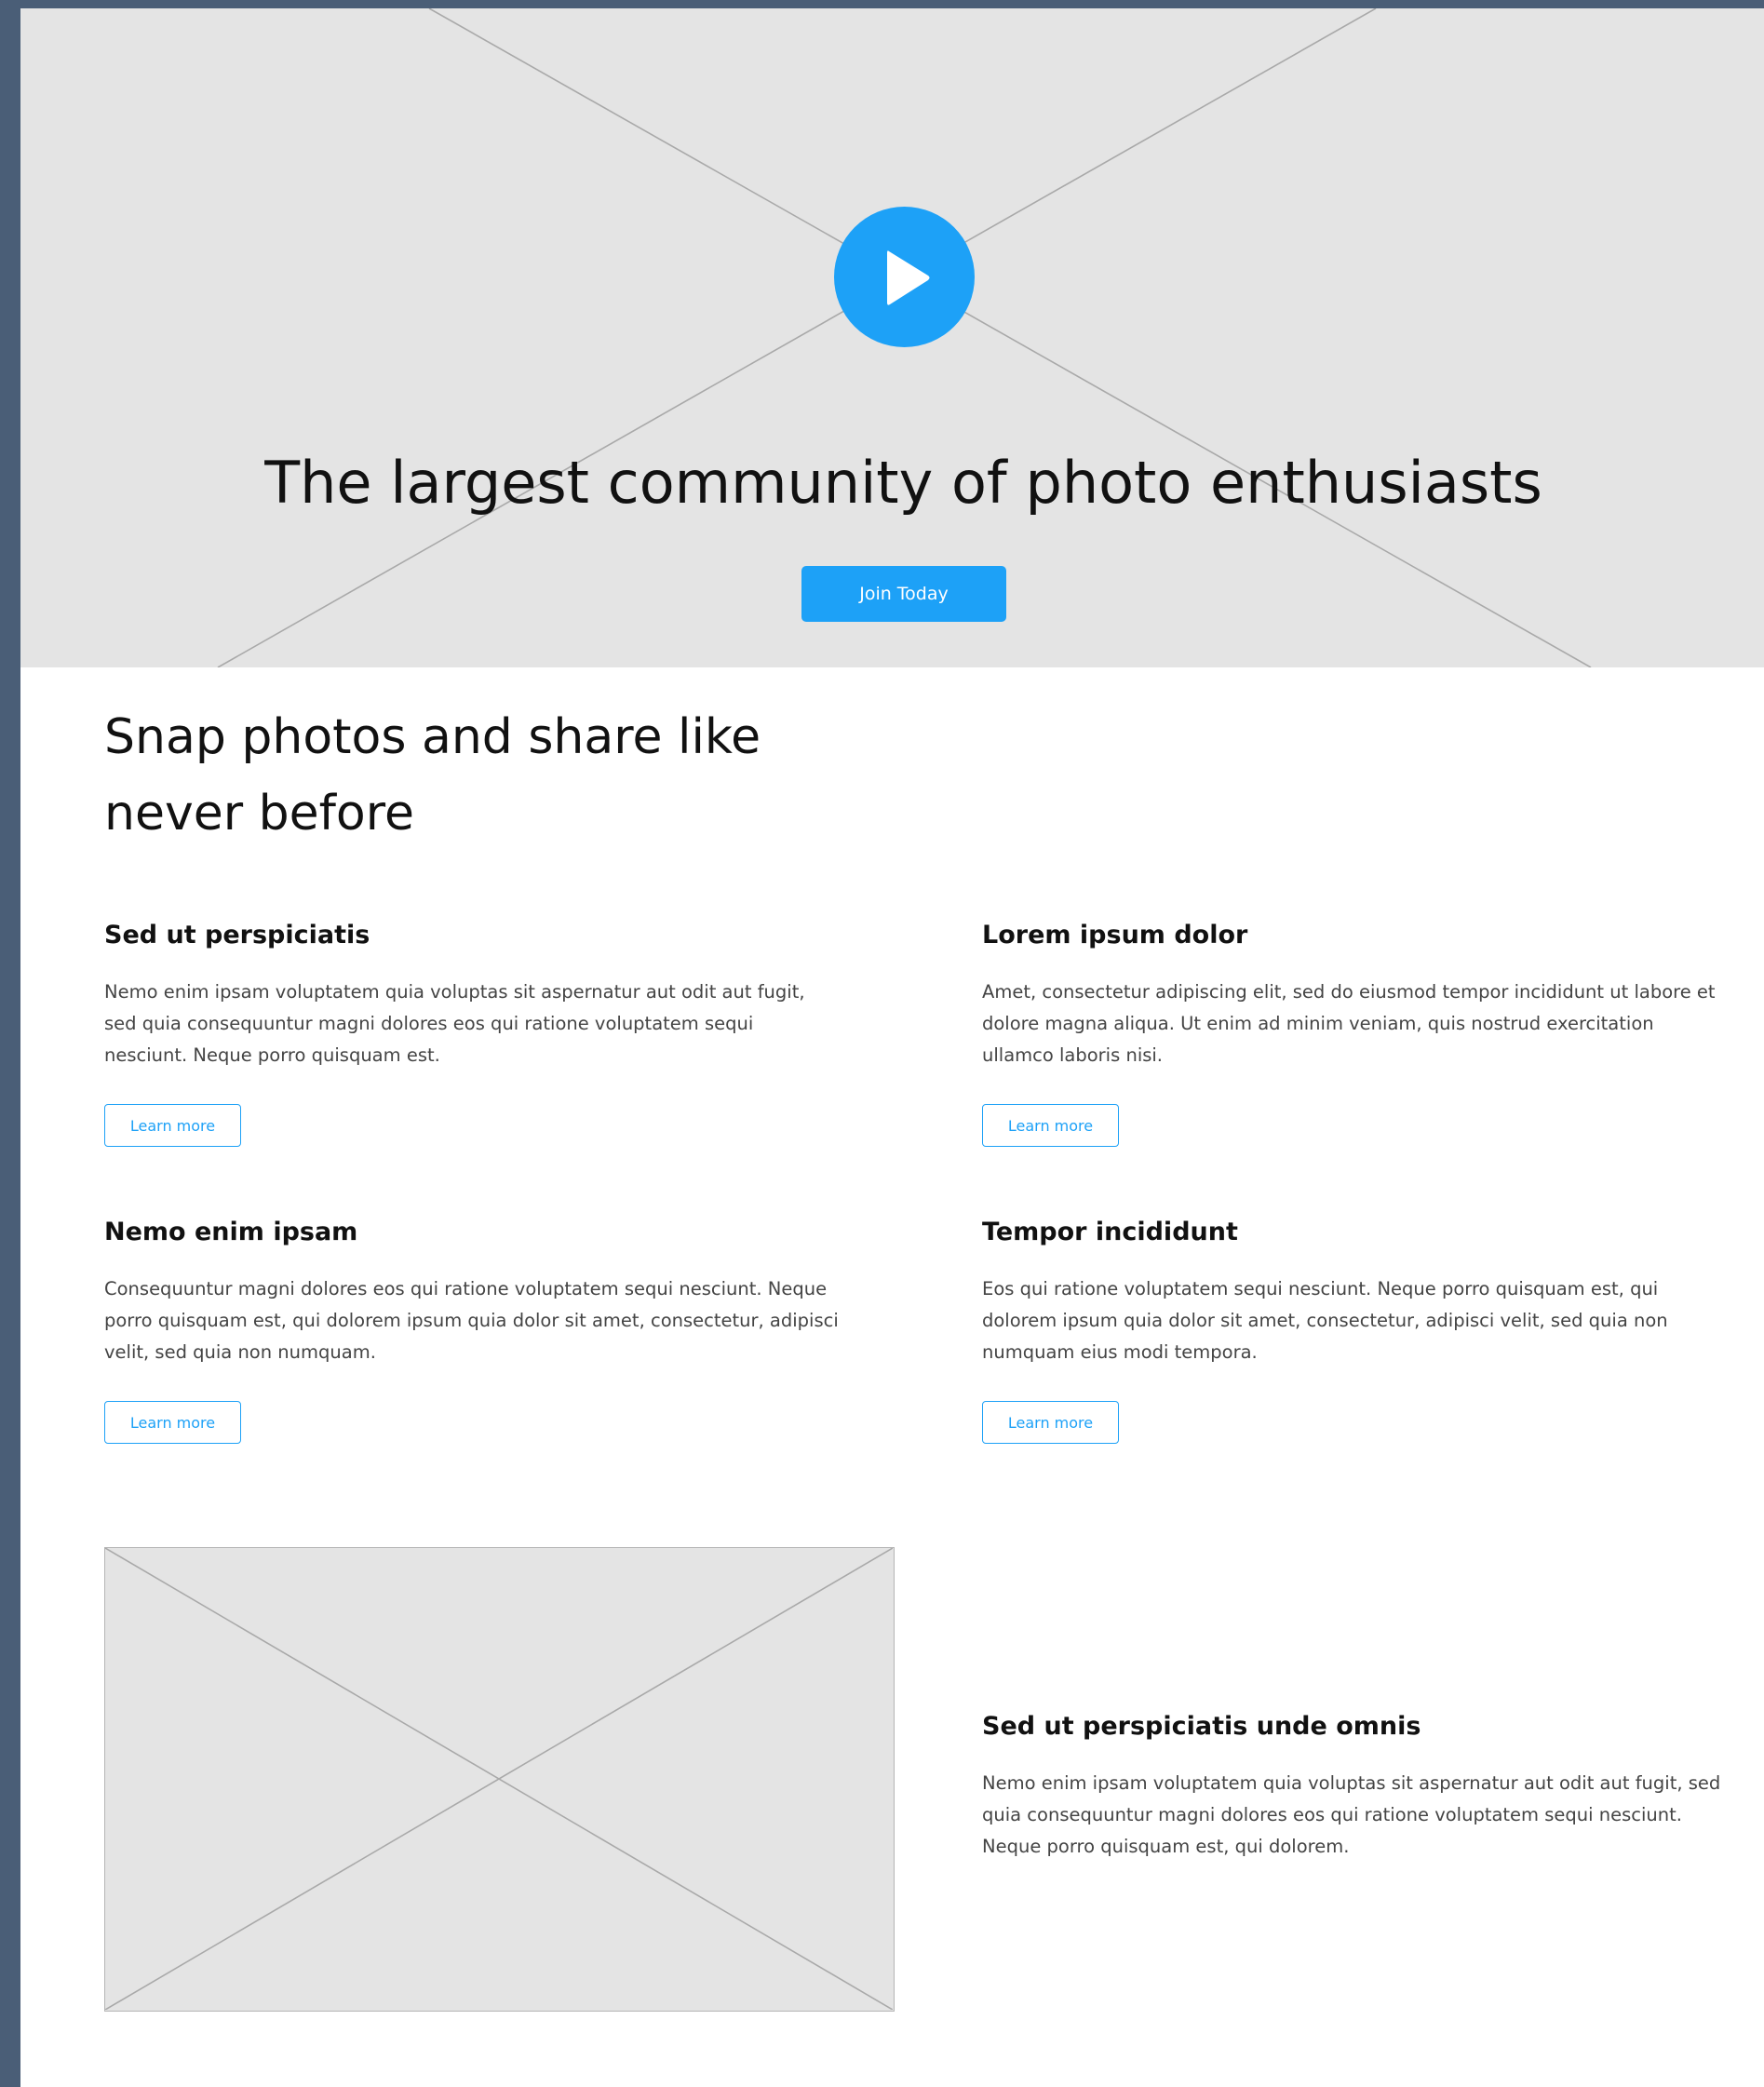  What do you see at coordinates (259, 814) in the screenshot?
I see `section-title-line-2: never before` at bounding box center [259, 814].